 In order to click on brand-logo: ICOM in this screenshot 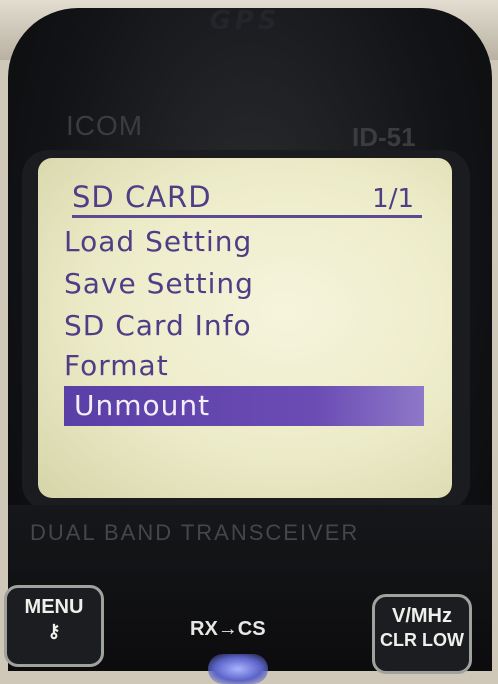, I will do `click(105, 125)`.